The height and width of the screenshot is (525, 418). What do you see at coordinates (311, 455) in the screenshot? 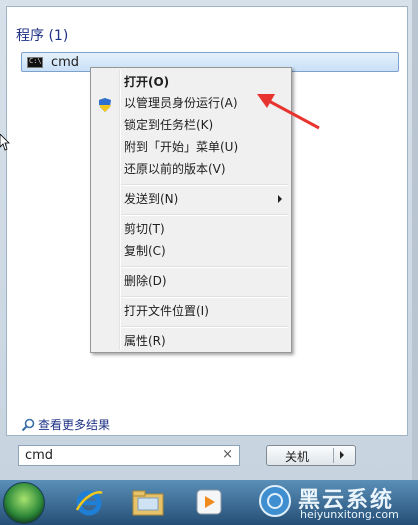
I see `shutdown-button: 关机` at bounding box center [311, 455].